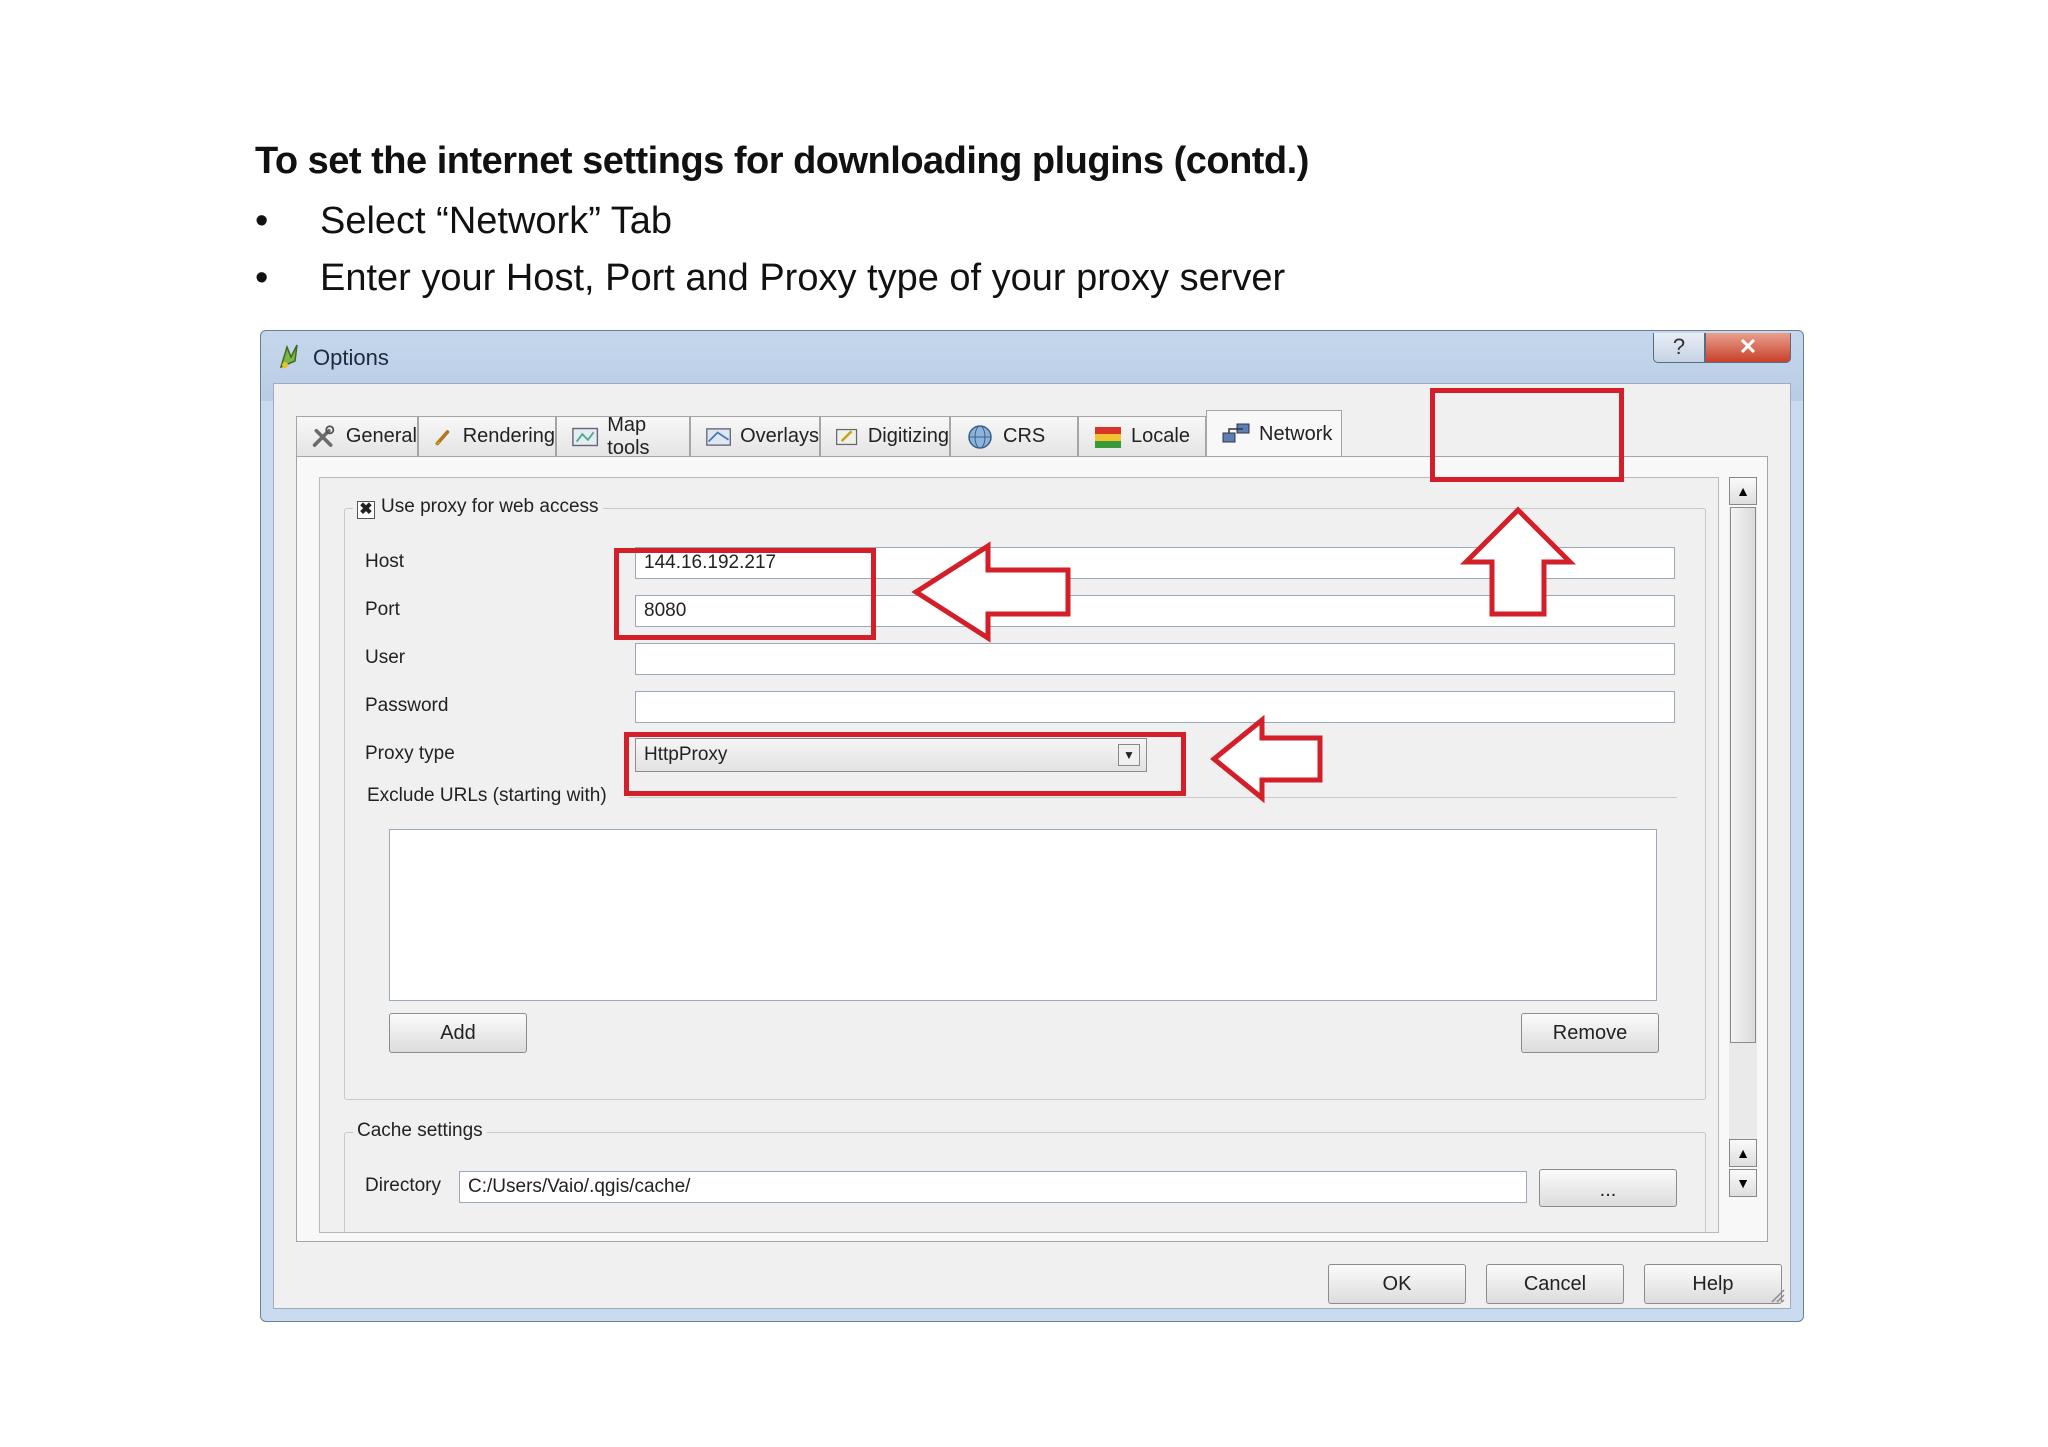  What do you see at coordinates (718, 436) in the screenshot?
I see `overlays-icon` at bounding box center [718, 436].